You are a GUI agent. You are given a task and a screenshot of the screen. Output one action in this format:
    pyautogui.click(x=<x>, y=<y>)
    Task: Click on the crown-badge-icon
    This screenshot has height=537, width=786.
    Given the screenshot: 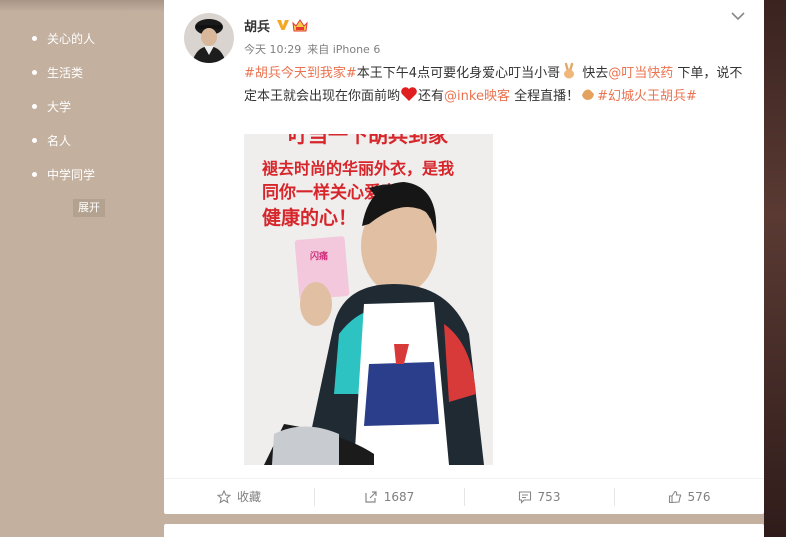 What is the action you would take?
    pyautogui.click(x=300, y=25)
    